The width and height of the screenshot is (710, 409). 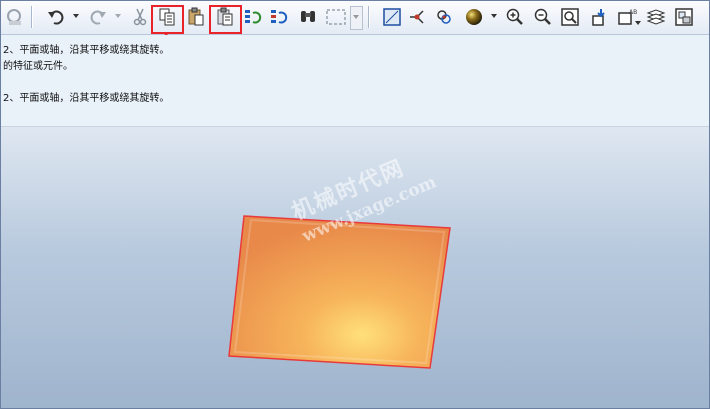 I want to click on regenerate-icon, so click(x=15, y=17).